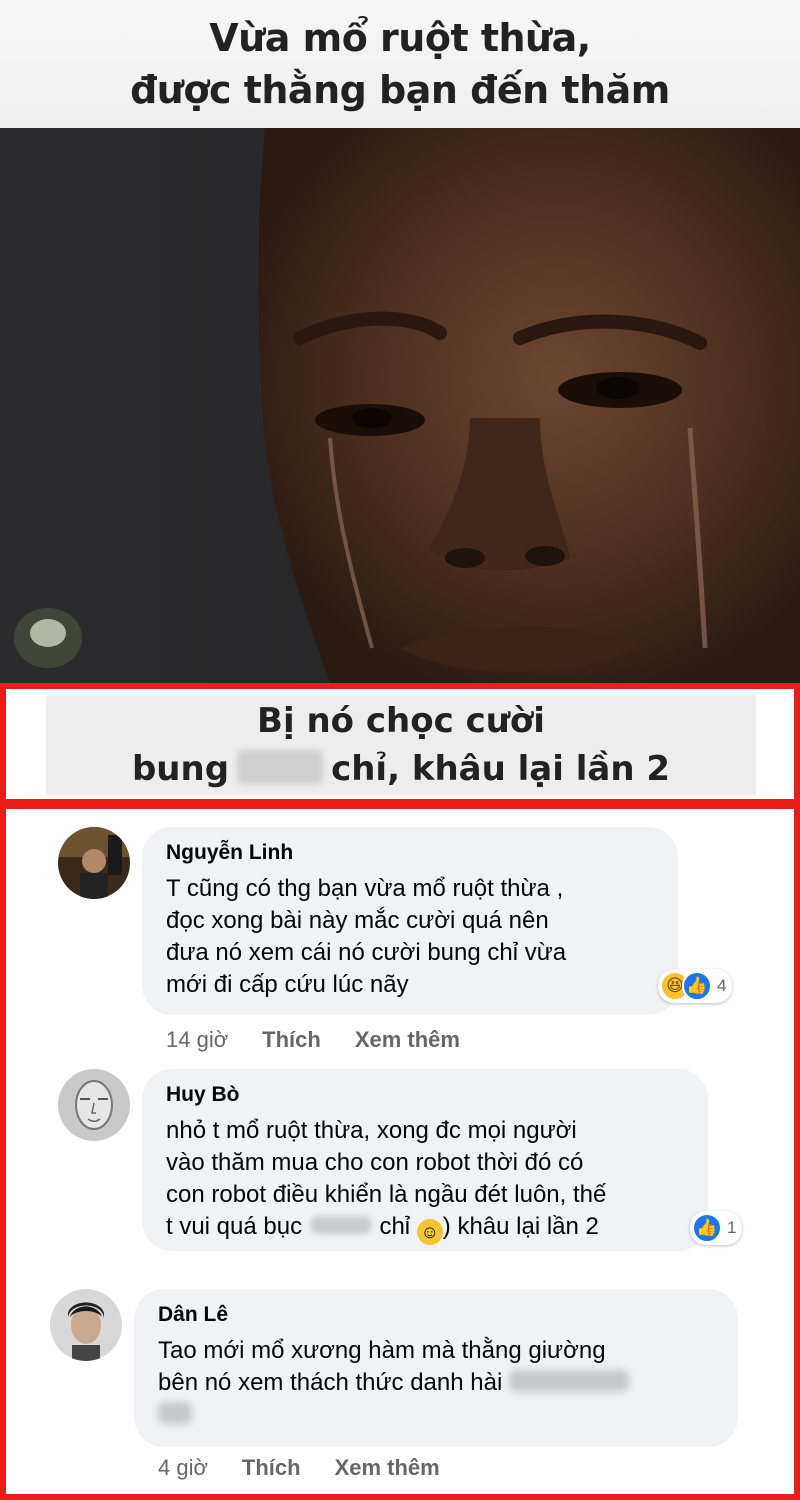 This screenshot has width=800, height=1500. I want to click on comment-author: Huy Bò, so click(425, 1095).